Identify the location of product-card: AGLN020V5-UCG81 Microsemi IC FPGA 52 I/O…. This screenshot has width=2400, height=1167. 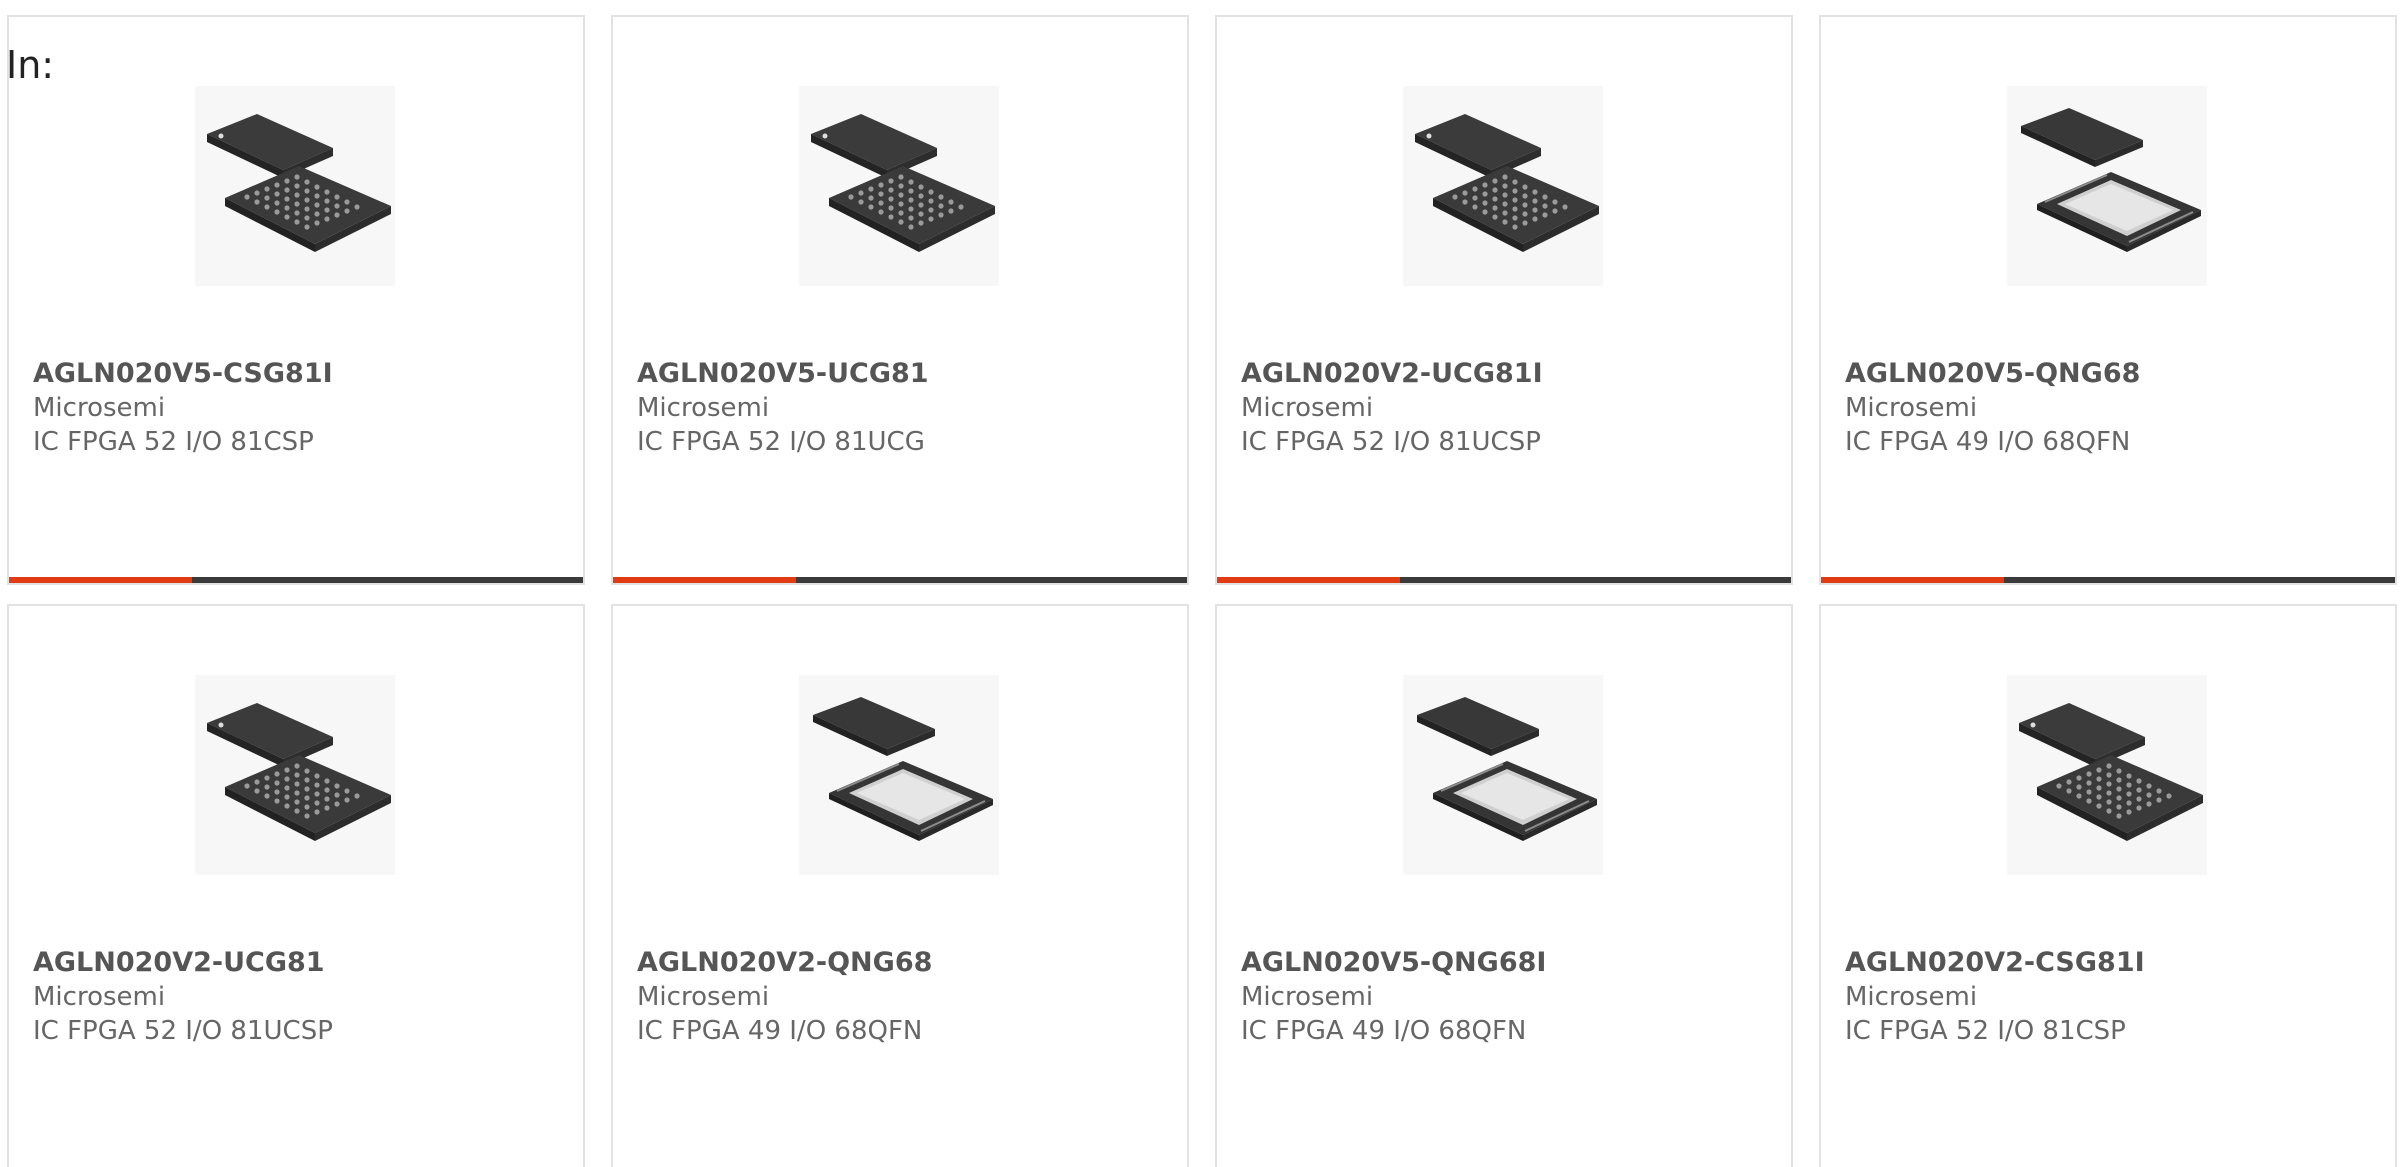
(900, 300).